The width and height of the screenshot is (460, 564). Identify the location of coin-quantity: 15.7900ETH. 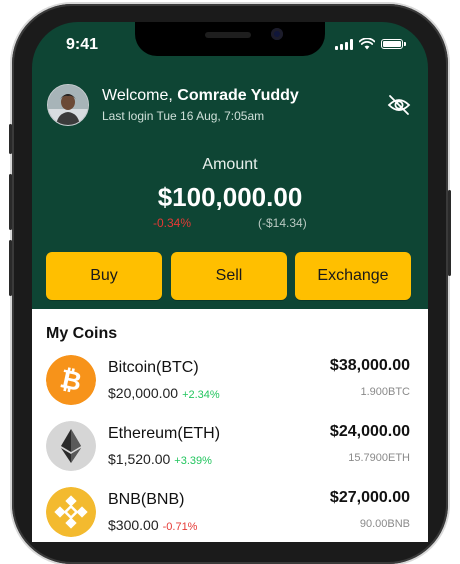
(379, 458).